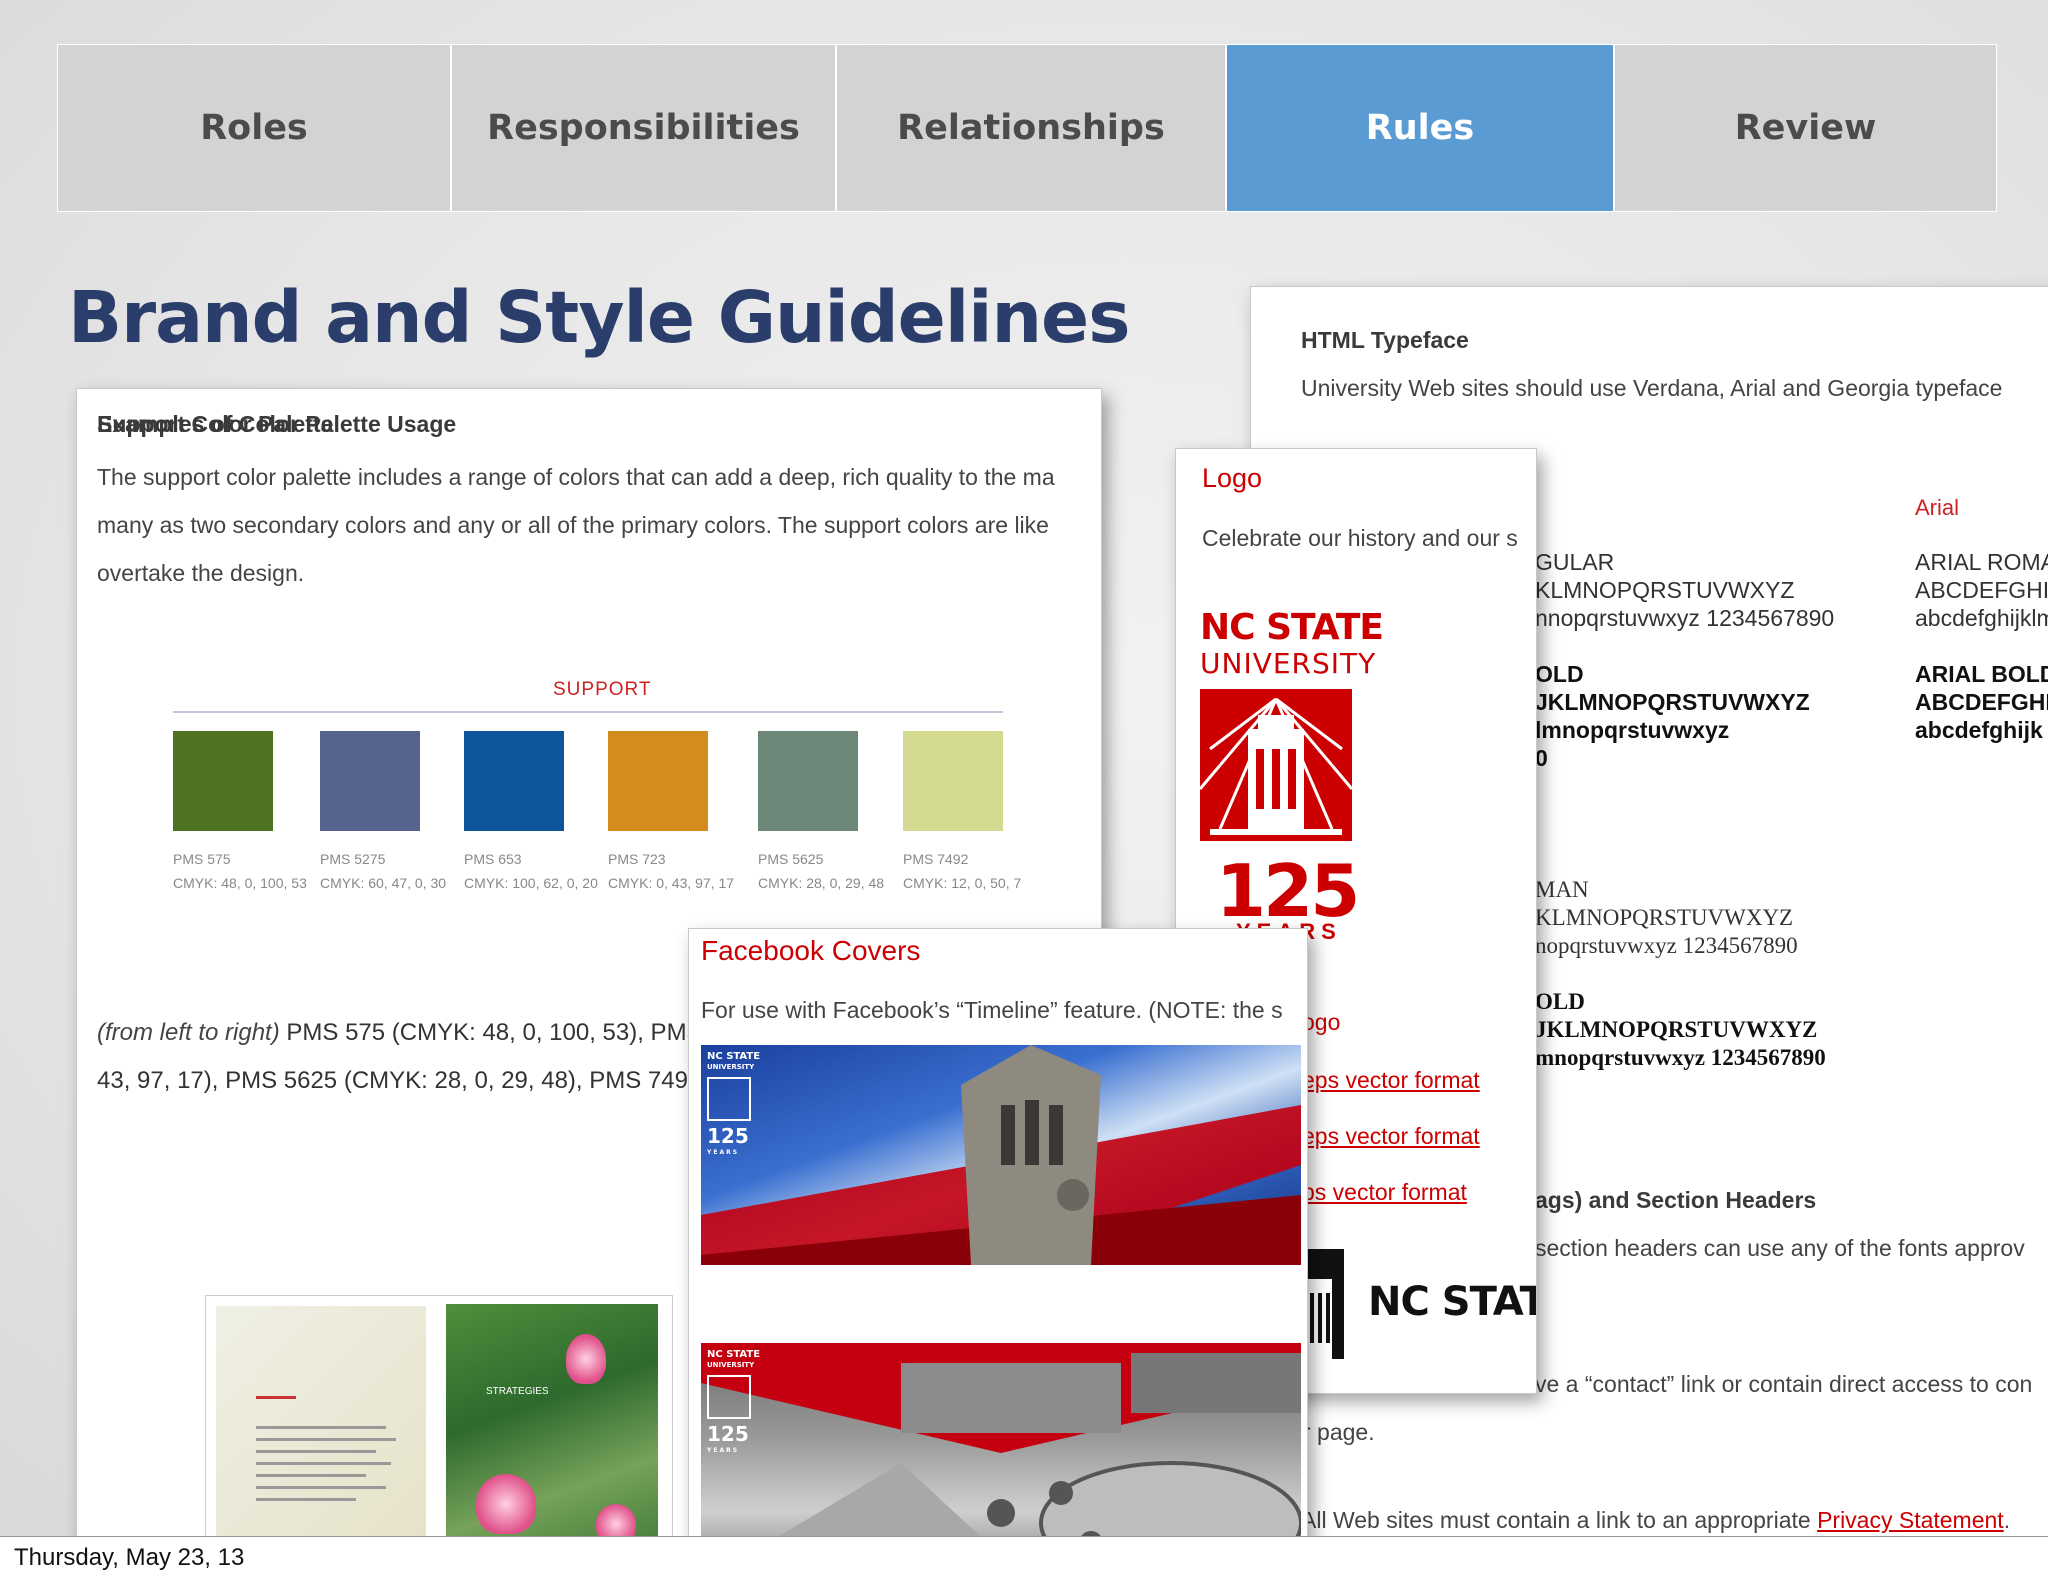  What do you see at coordinates (1981, 702) in the screenshot?
I see `arial-bold-upper: ABCDEFGHI` at bounding box center [1981, 702].